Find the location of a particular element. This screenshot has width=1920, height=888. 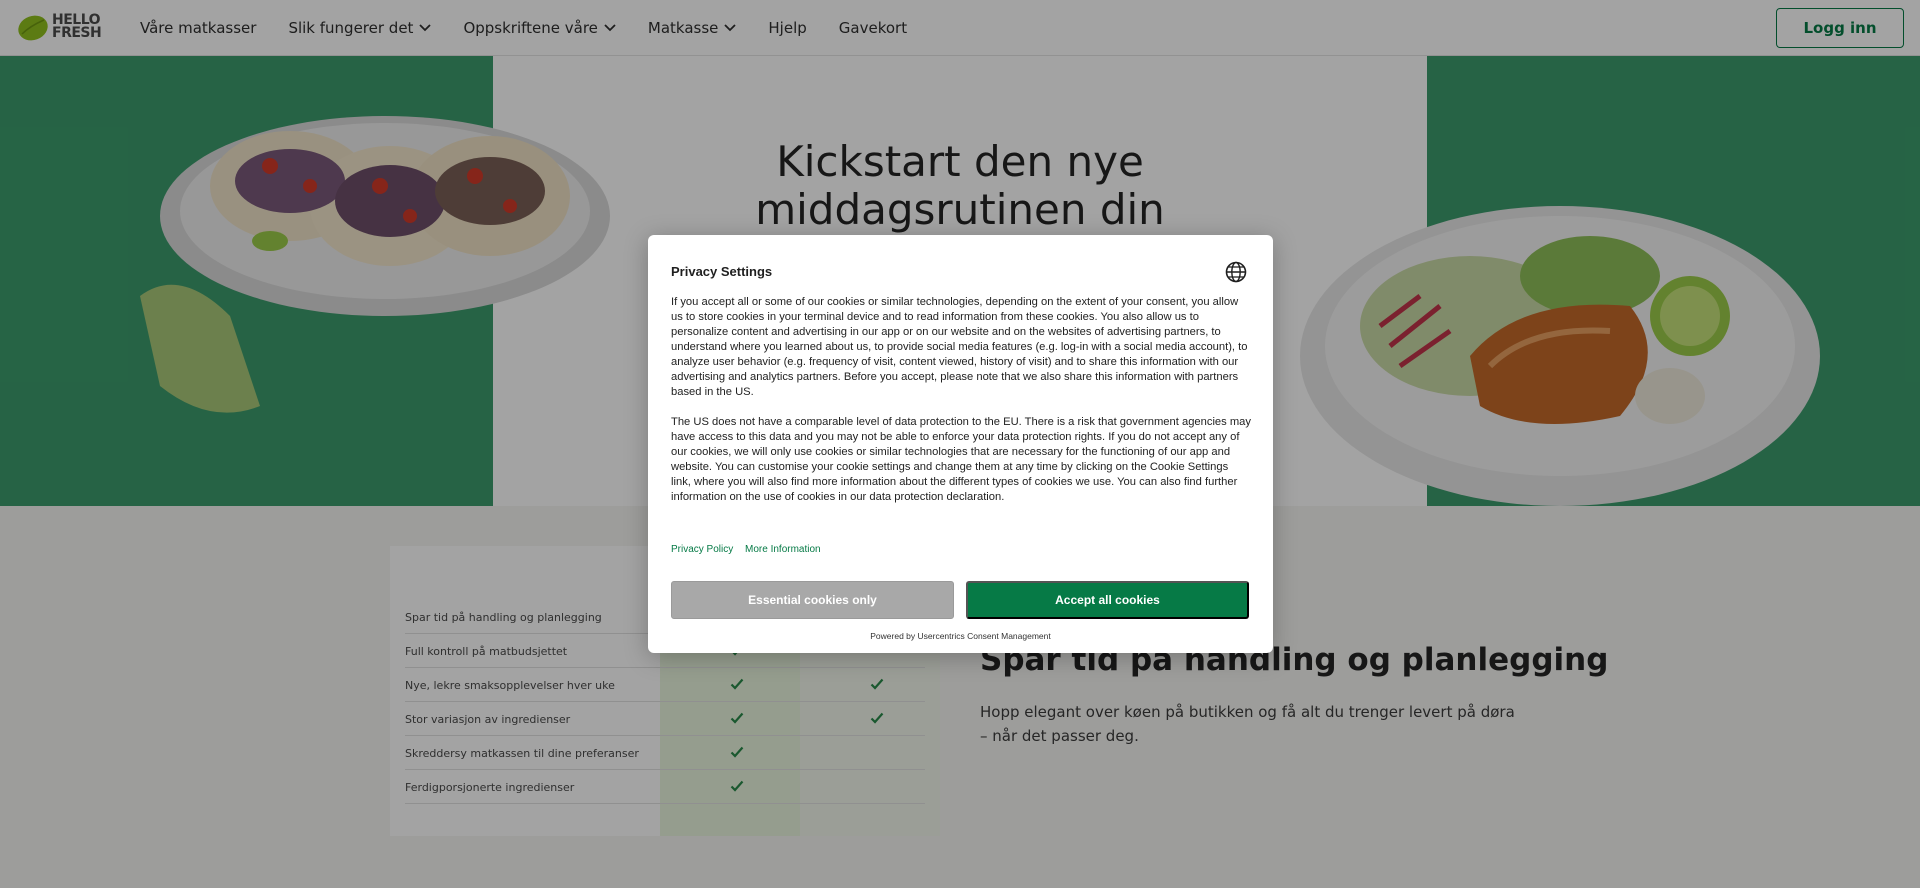

modal-links: Privacy Policy More Information is located at coordinates (750, 549).